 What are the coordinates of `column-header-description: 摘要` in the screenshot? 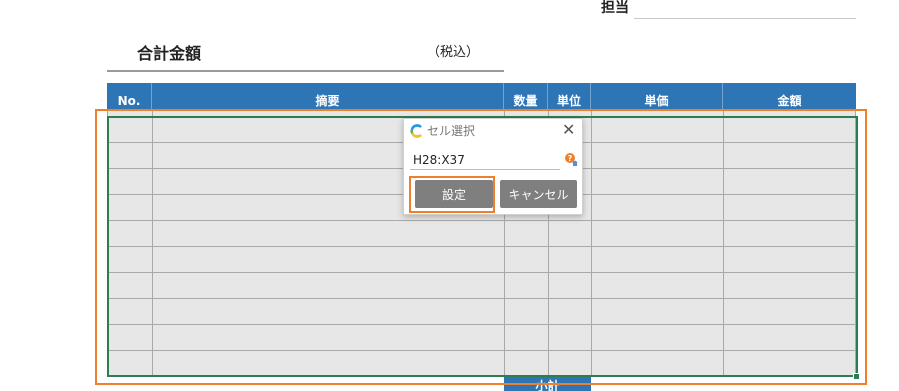 It's located at (328, 97).